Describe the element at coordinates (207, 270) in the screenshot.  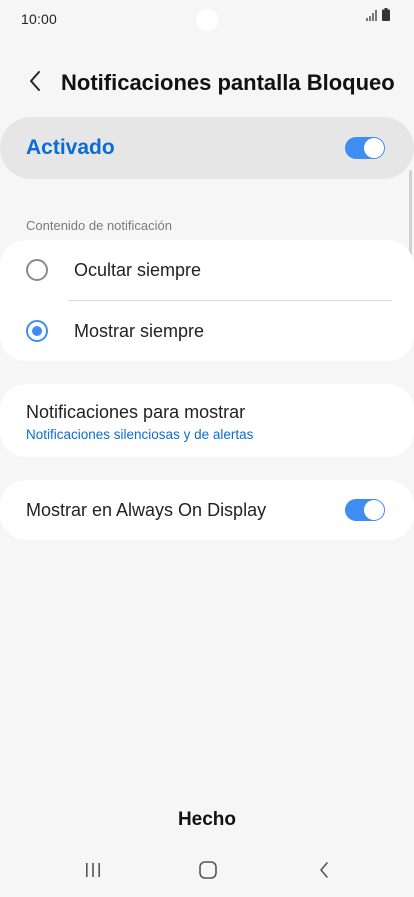
I see `option-hide-always: Ocultar siempre` at that location.